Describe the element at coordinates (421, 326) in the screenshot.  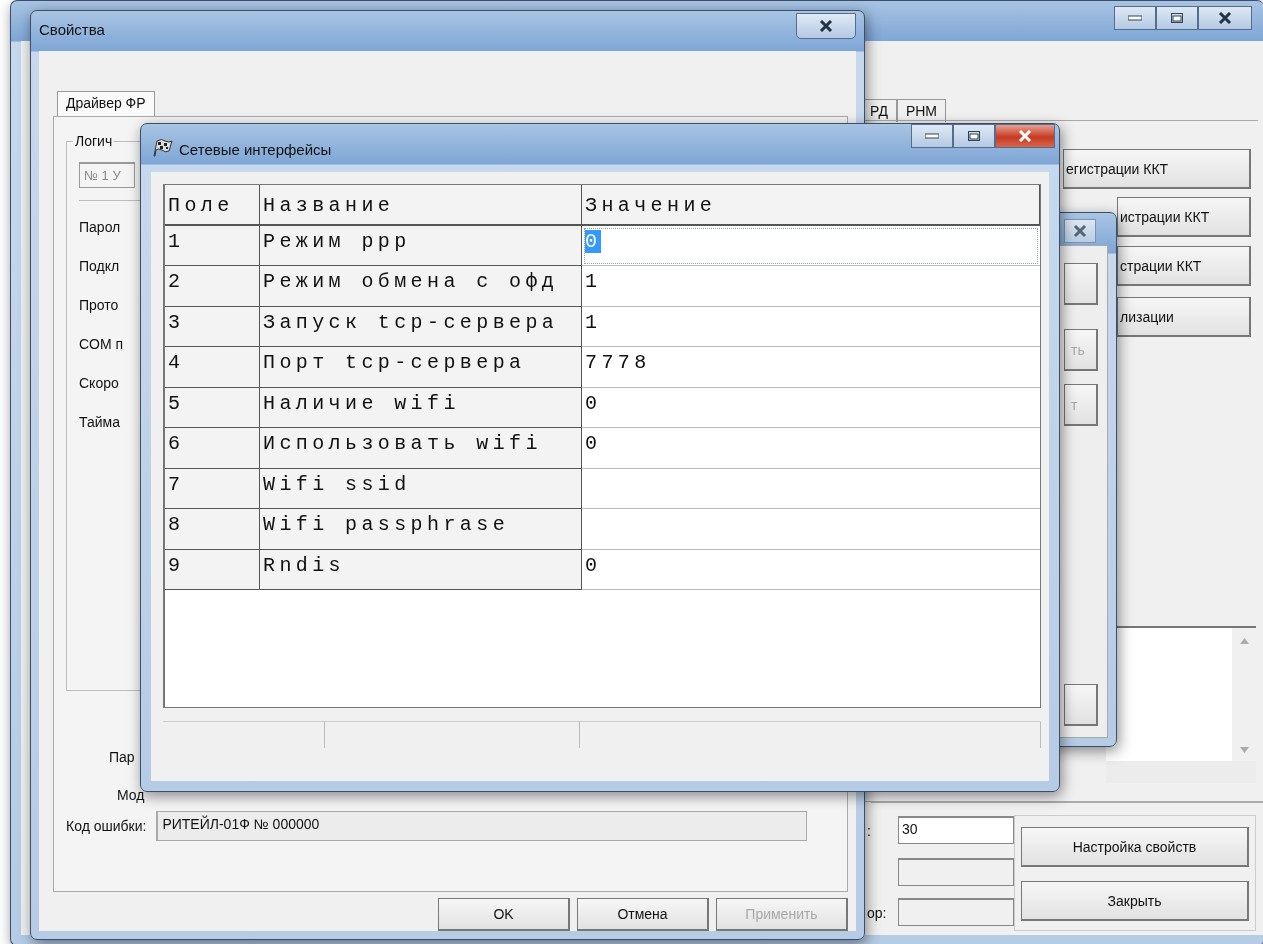
I see `table-cell: Запуск tcp-сервера` at that location.